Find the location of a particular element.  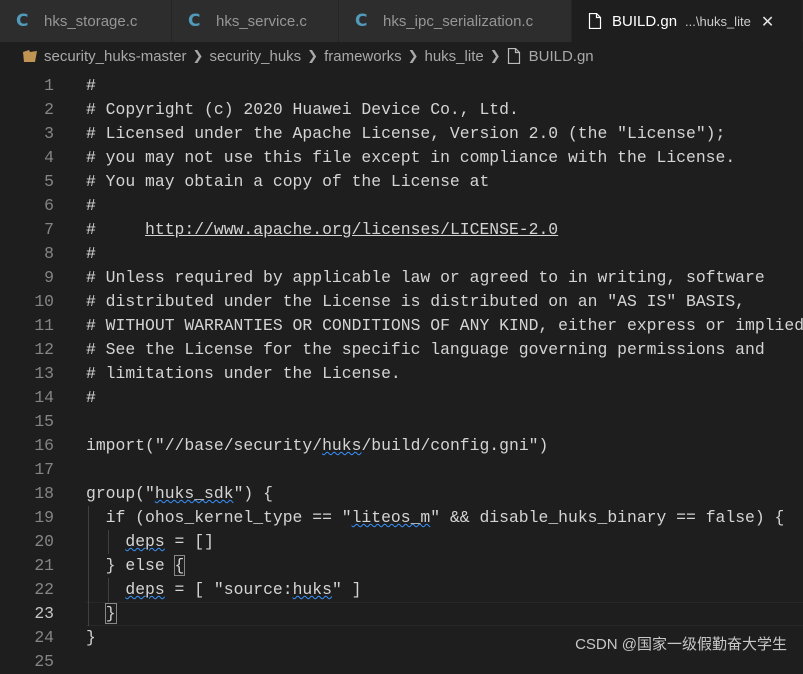

tab-build-gn: BUILD.gn ...\huks_lite ✕ is located at coordinates (687, 21).